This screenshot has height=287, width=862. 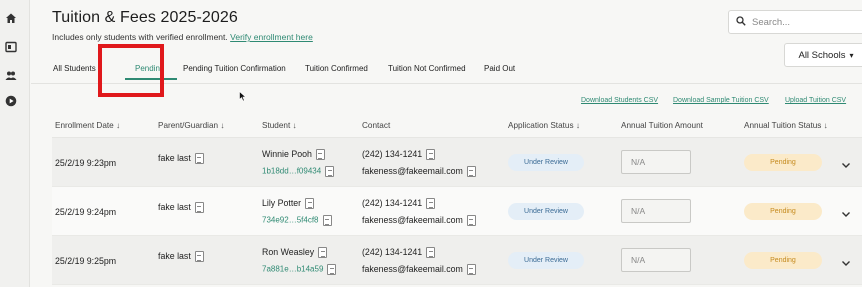 I want to click on header-annual-tuition-amount: Annual Tuition Amount, so click(x=662, y=125).